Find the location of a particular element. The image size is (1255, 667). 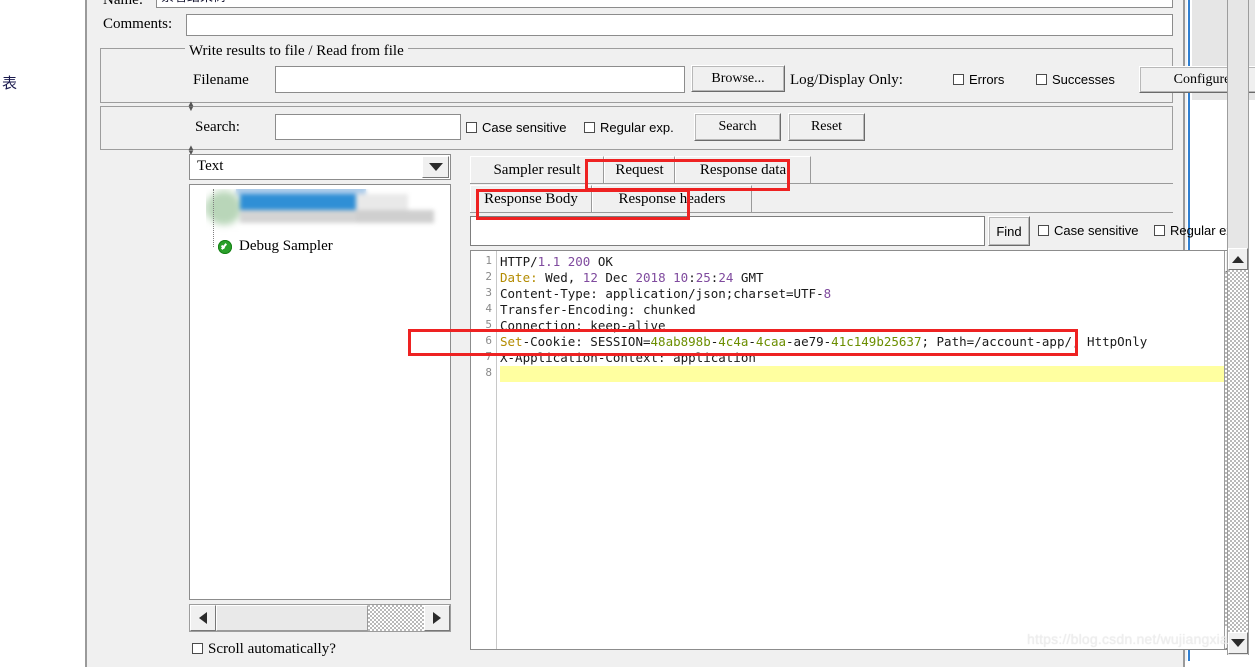

reset-button: Reset is located at coordinates (826, 127).